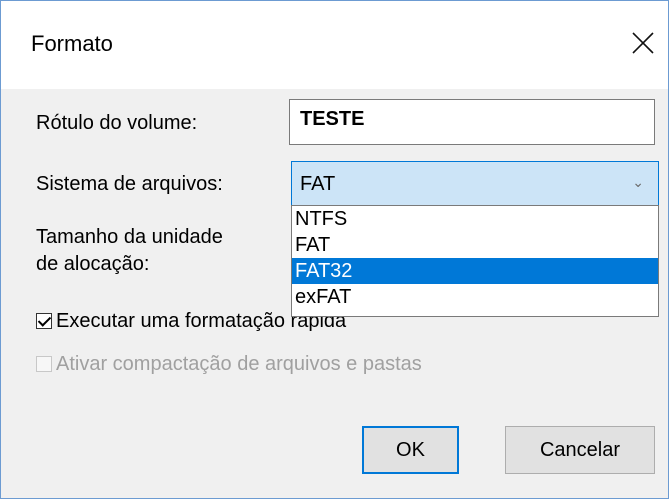 The height and width of the screenshot is (499, 669). What do you see at coordinates (638, 182) in the screenshot?
I see `chevron-down-icon: ⌄` at bounding box center [638, 182].